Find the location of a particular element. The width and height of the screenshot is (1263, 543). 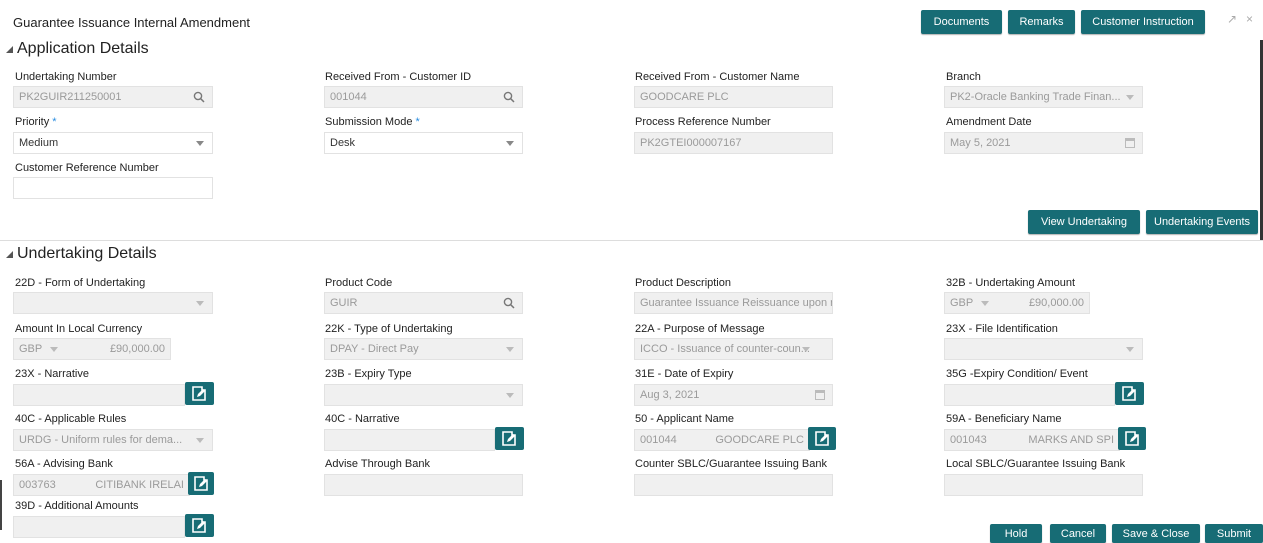

narrative-40c-label: 40C - Narrative is located at coordinates (362, 419).